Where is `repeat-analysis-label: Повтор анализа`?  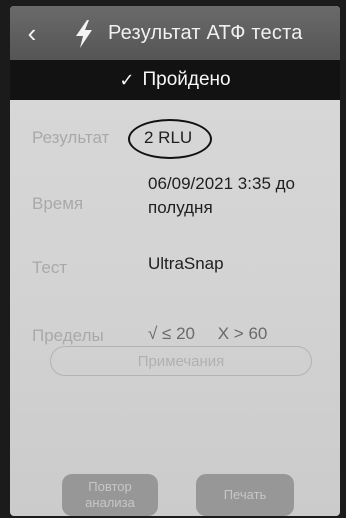 repeat-analysis-label: Повтор анализа is located at coordinates (110, 494).